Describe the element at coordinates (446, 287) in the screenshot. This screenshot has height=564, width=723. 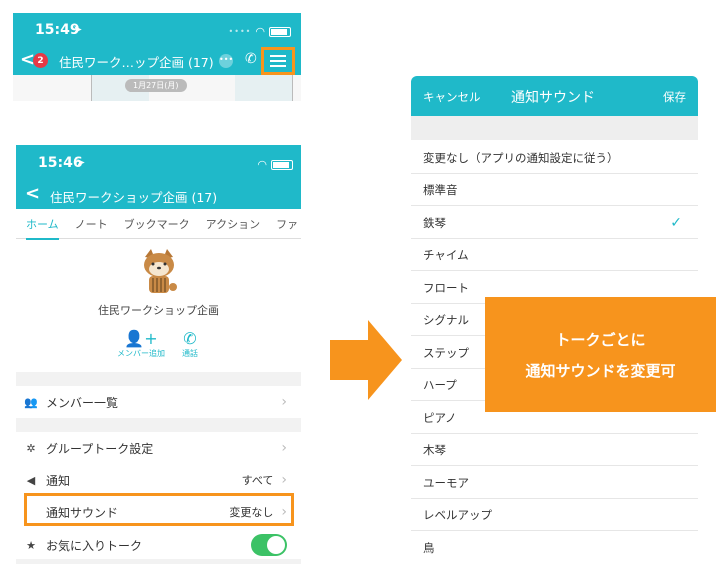
I see `sound-option-label: フロート` at that location.